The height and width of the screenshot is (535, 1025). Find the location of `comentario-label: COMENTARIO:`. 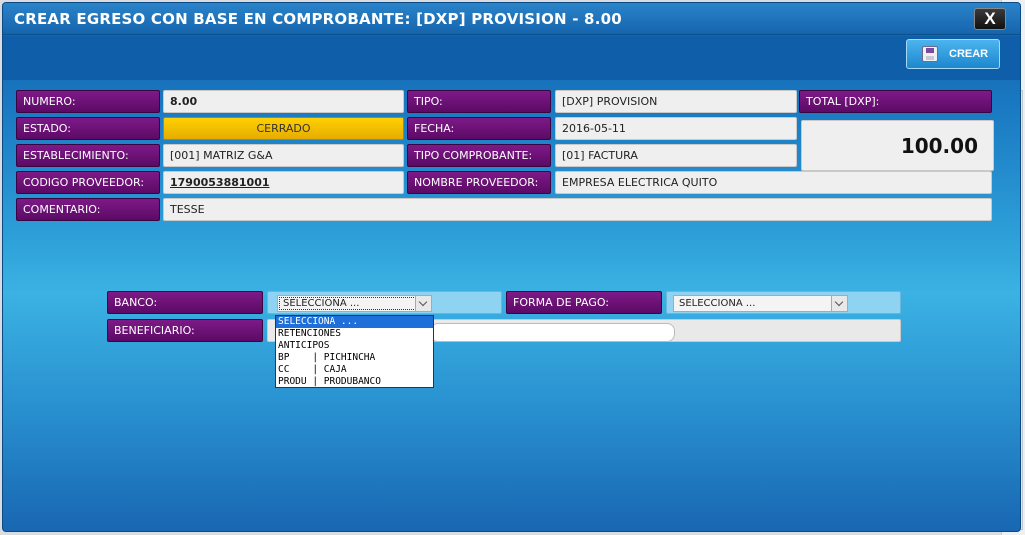

comentario-label: COMENTARIO: is located at coordinates (88, 209).